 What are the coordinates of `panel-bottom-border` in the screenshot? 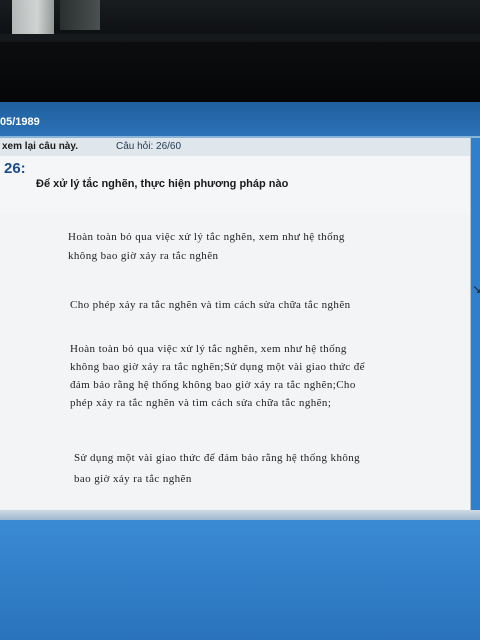 It's located at (240, 515).